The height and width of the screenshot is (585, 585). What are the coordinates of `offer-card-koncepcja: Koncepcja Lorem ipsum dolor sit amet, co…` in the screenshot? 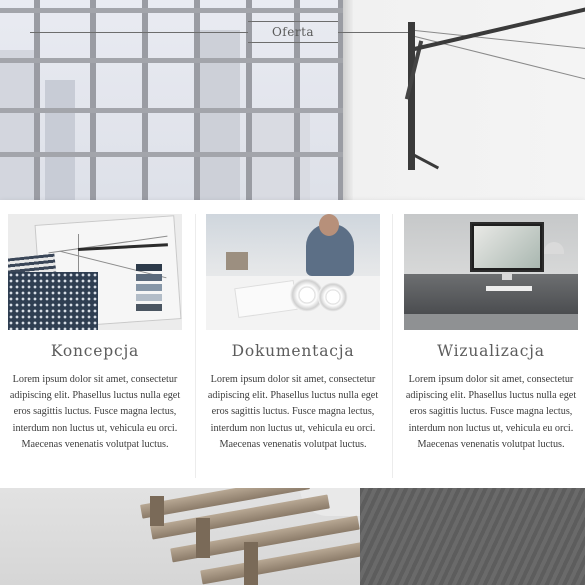 It's located at (95, 333).